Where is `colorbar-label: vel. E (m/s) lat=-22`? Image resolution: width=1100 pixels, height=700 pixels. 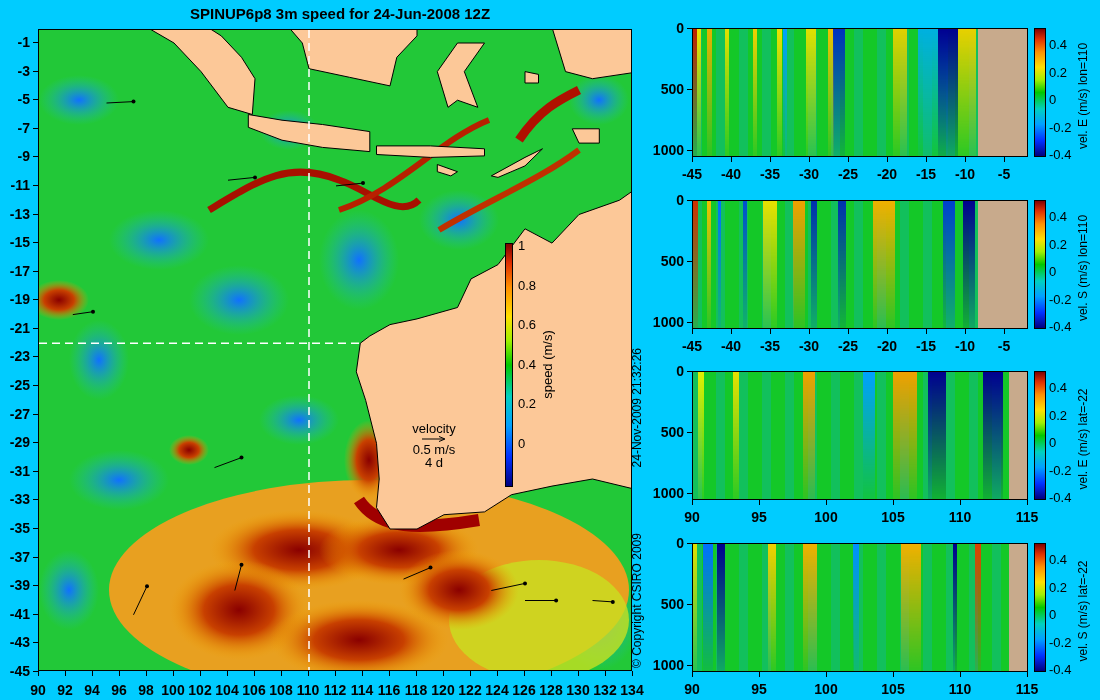
colorbar-label: vel. E (m/s) lat=-22 is located at coordinates (1083, 439).